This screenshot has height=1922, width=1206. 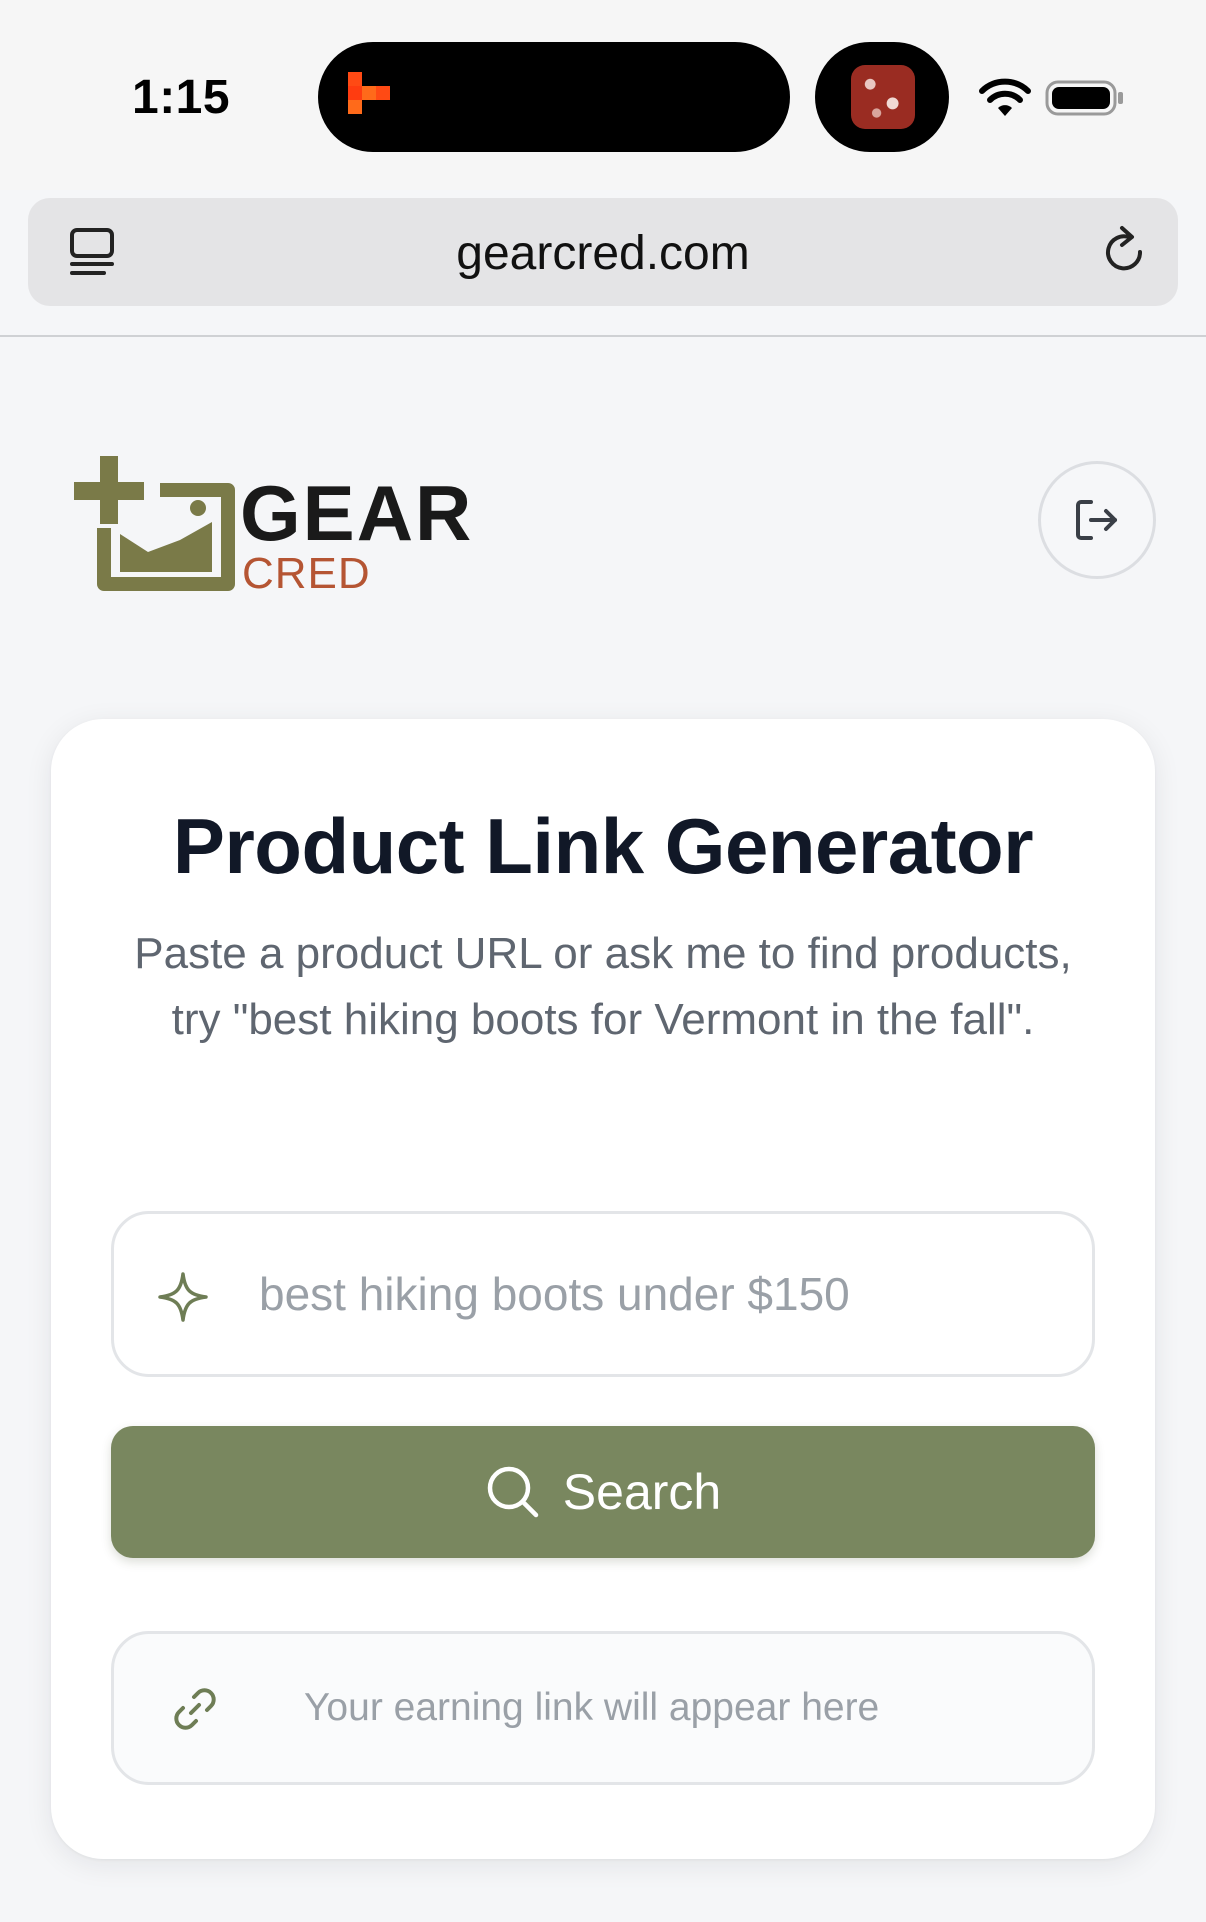 What do you see at coordinates (1005, 97) in the screenshot?
I see `wifi-icon` at bounding box center [1005, 97].